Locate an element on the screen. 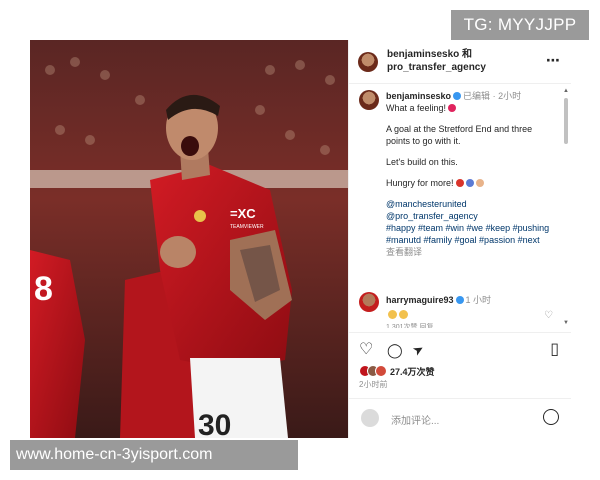 The width and height of the screenshot is (600, 480). scroll-up-icon: ▲ is located at coordinates (566, 91).